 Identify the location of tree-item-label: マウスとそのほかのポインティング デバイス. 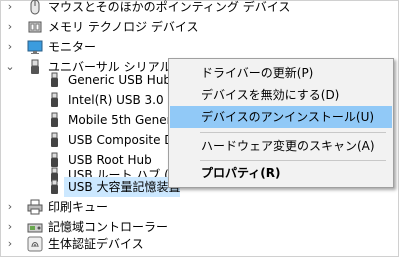
(169, 7).